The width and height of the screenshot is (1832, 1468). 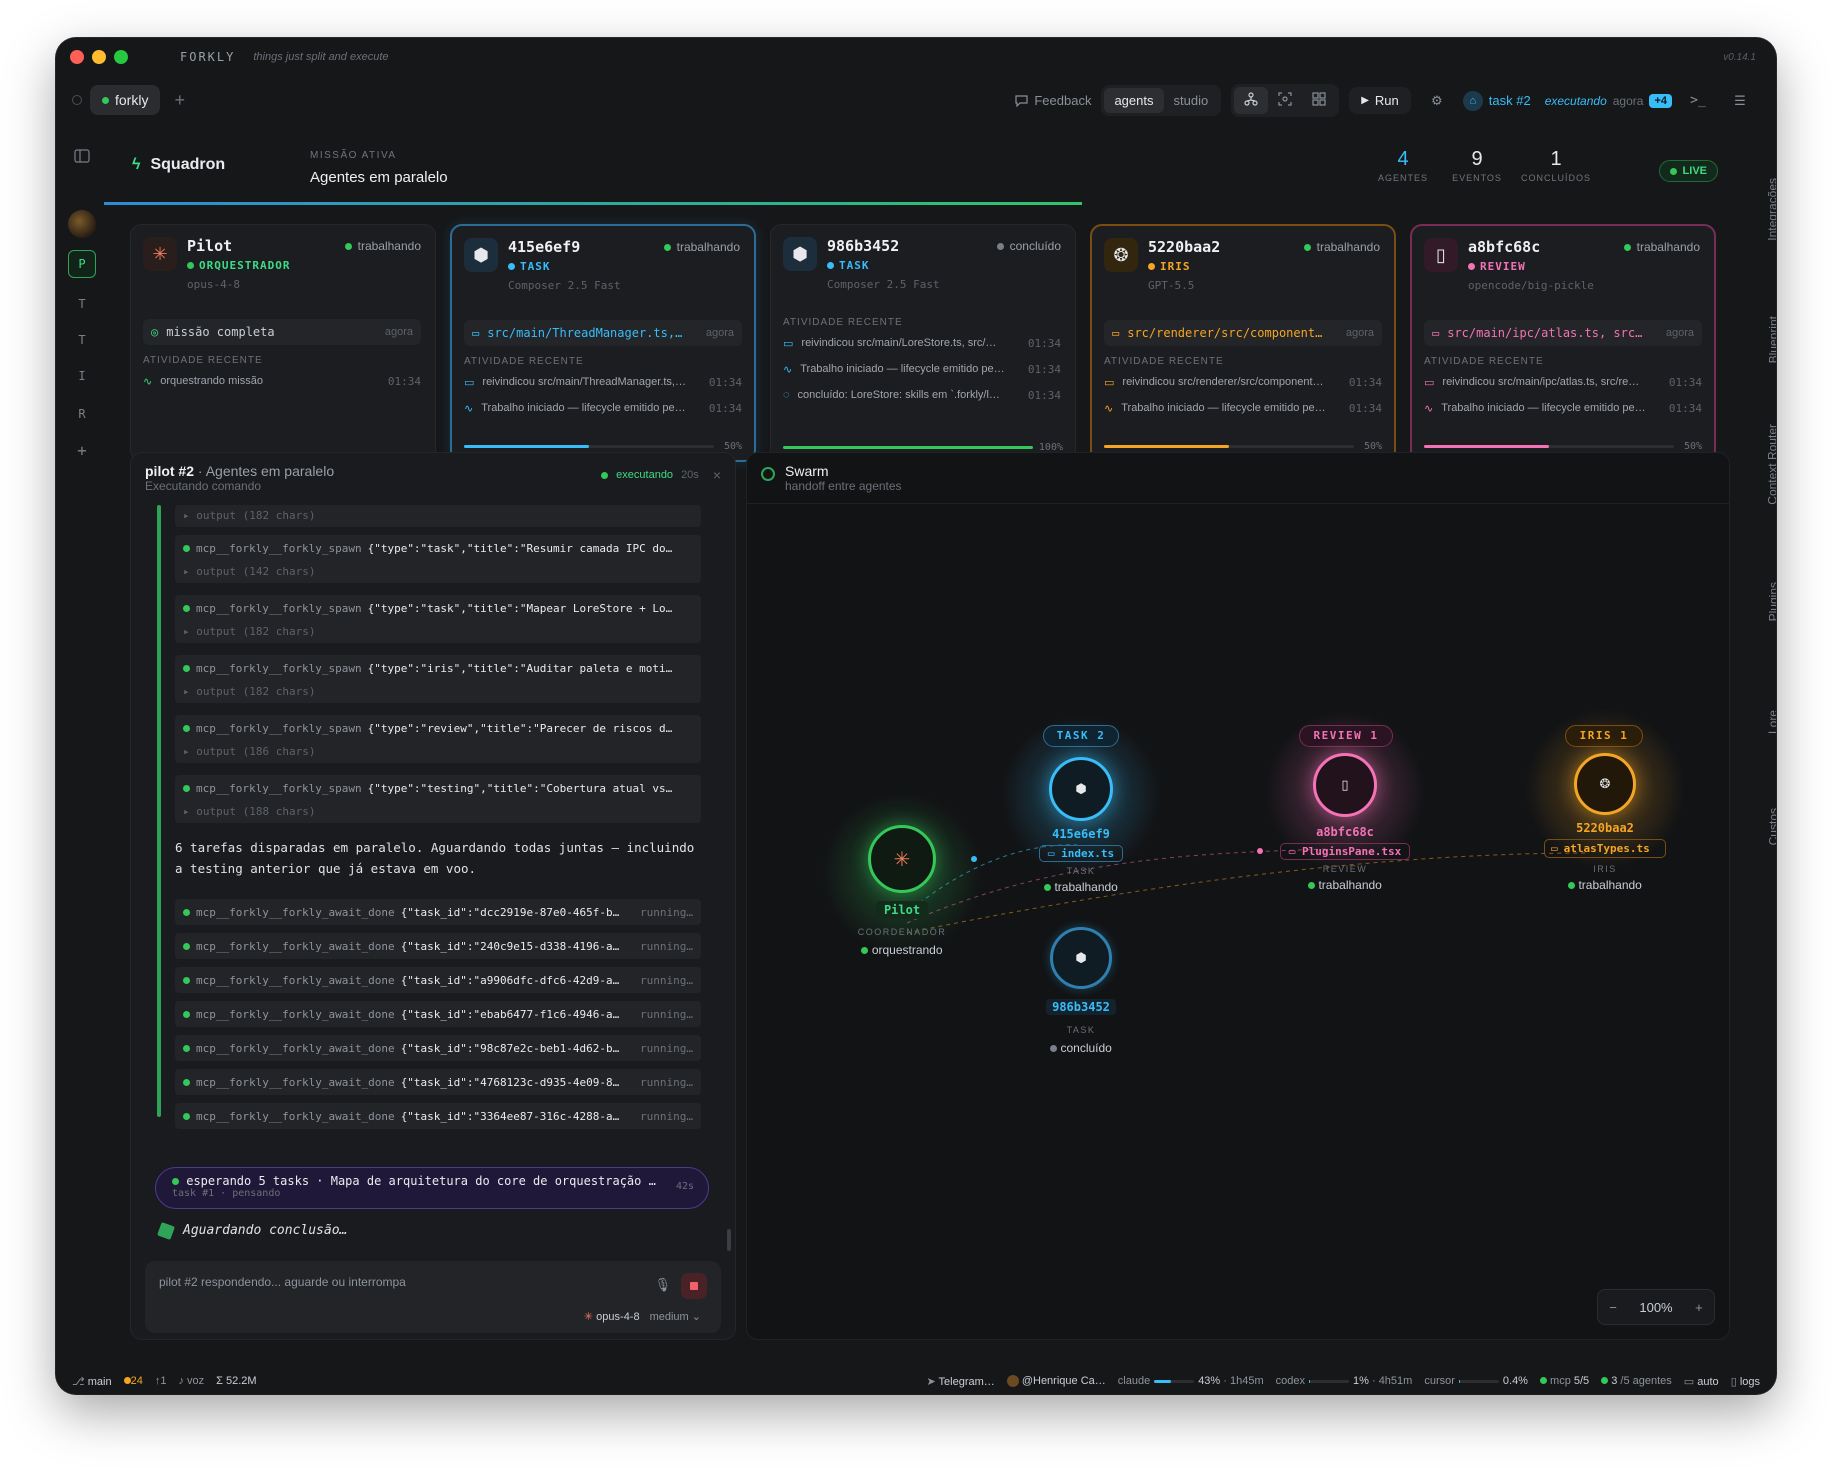 What do you see at coordinates (902, 891) in the screenshot?
I see `swarm-node-pilot: ✳ Pilot COORDENADOR orquestrando` at bounding box center [902, 891].